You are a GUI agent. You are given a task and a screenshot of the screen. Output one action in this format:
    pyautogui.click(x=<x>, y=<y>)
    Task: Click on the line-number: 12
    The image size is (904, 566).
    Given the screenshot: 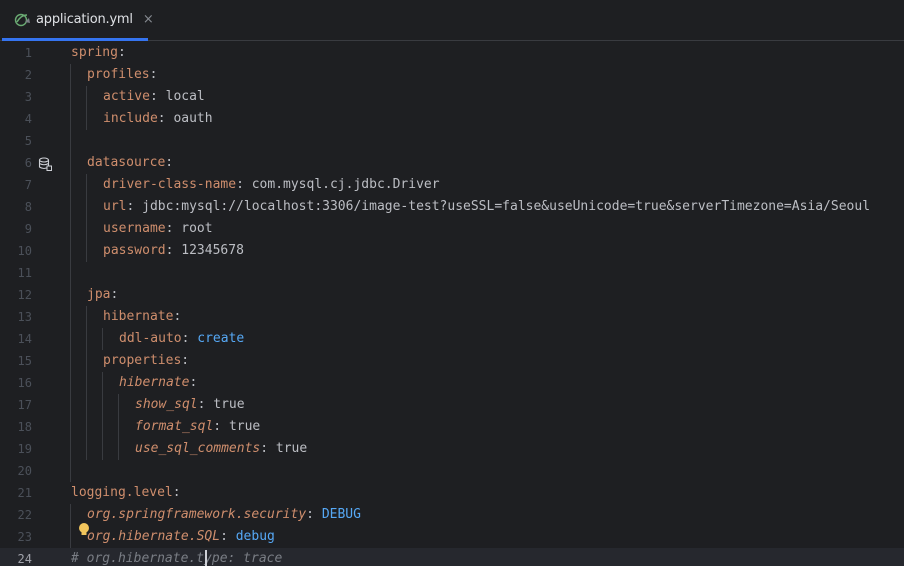 What is the action you would take?
    pyautogui.click(x=24, y=295)
    